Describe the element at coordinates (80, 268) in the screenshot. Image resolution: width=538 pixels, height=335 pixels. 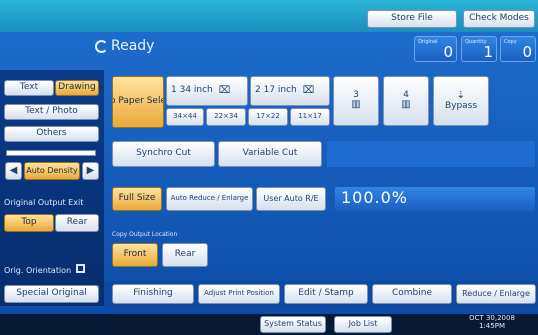
I see `orientation-icon` at that location.